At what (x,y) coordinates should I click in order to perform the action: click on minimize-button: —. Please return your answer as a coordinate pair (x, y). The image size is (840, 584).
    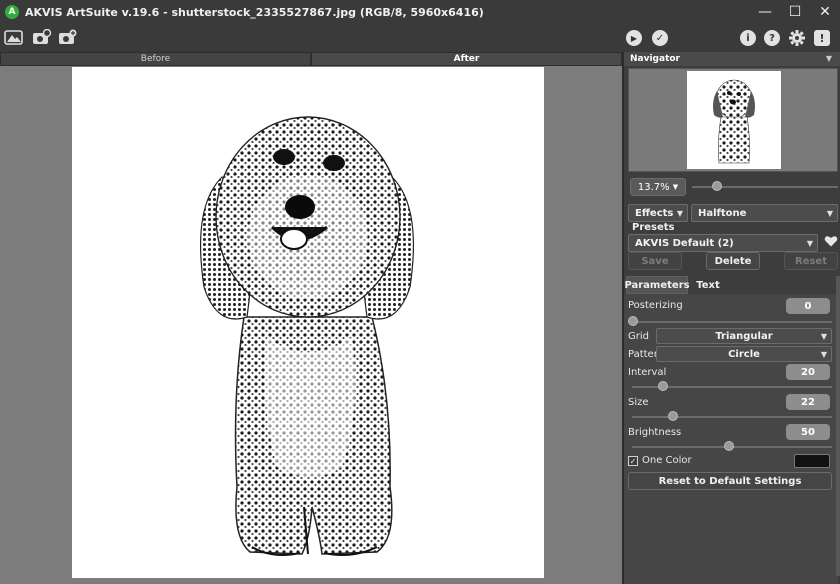
    Looking at the image, I should click on (765, 12).